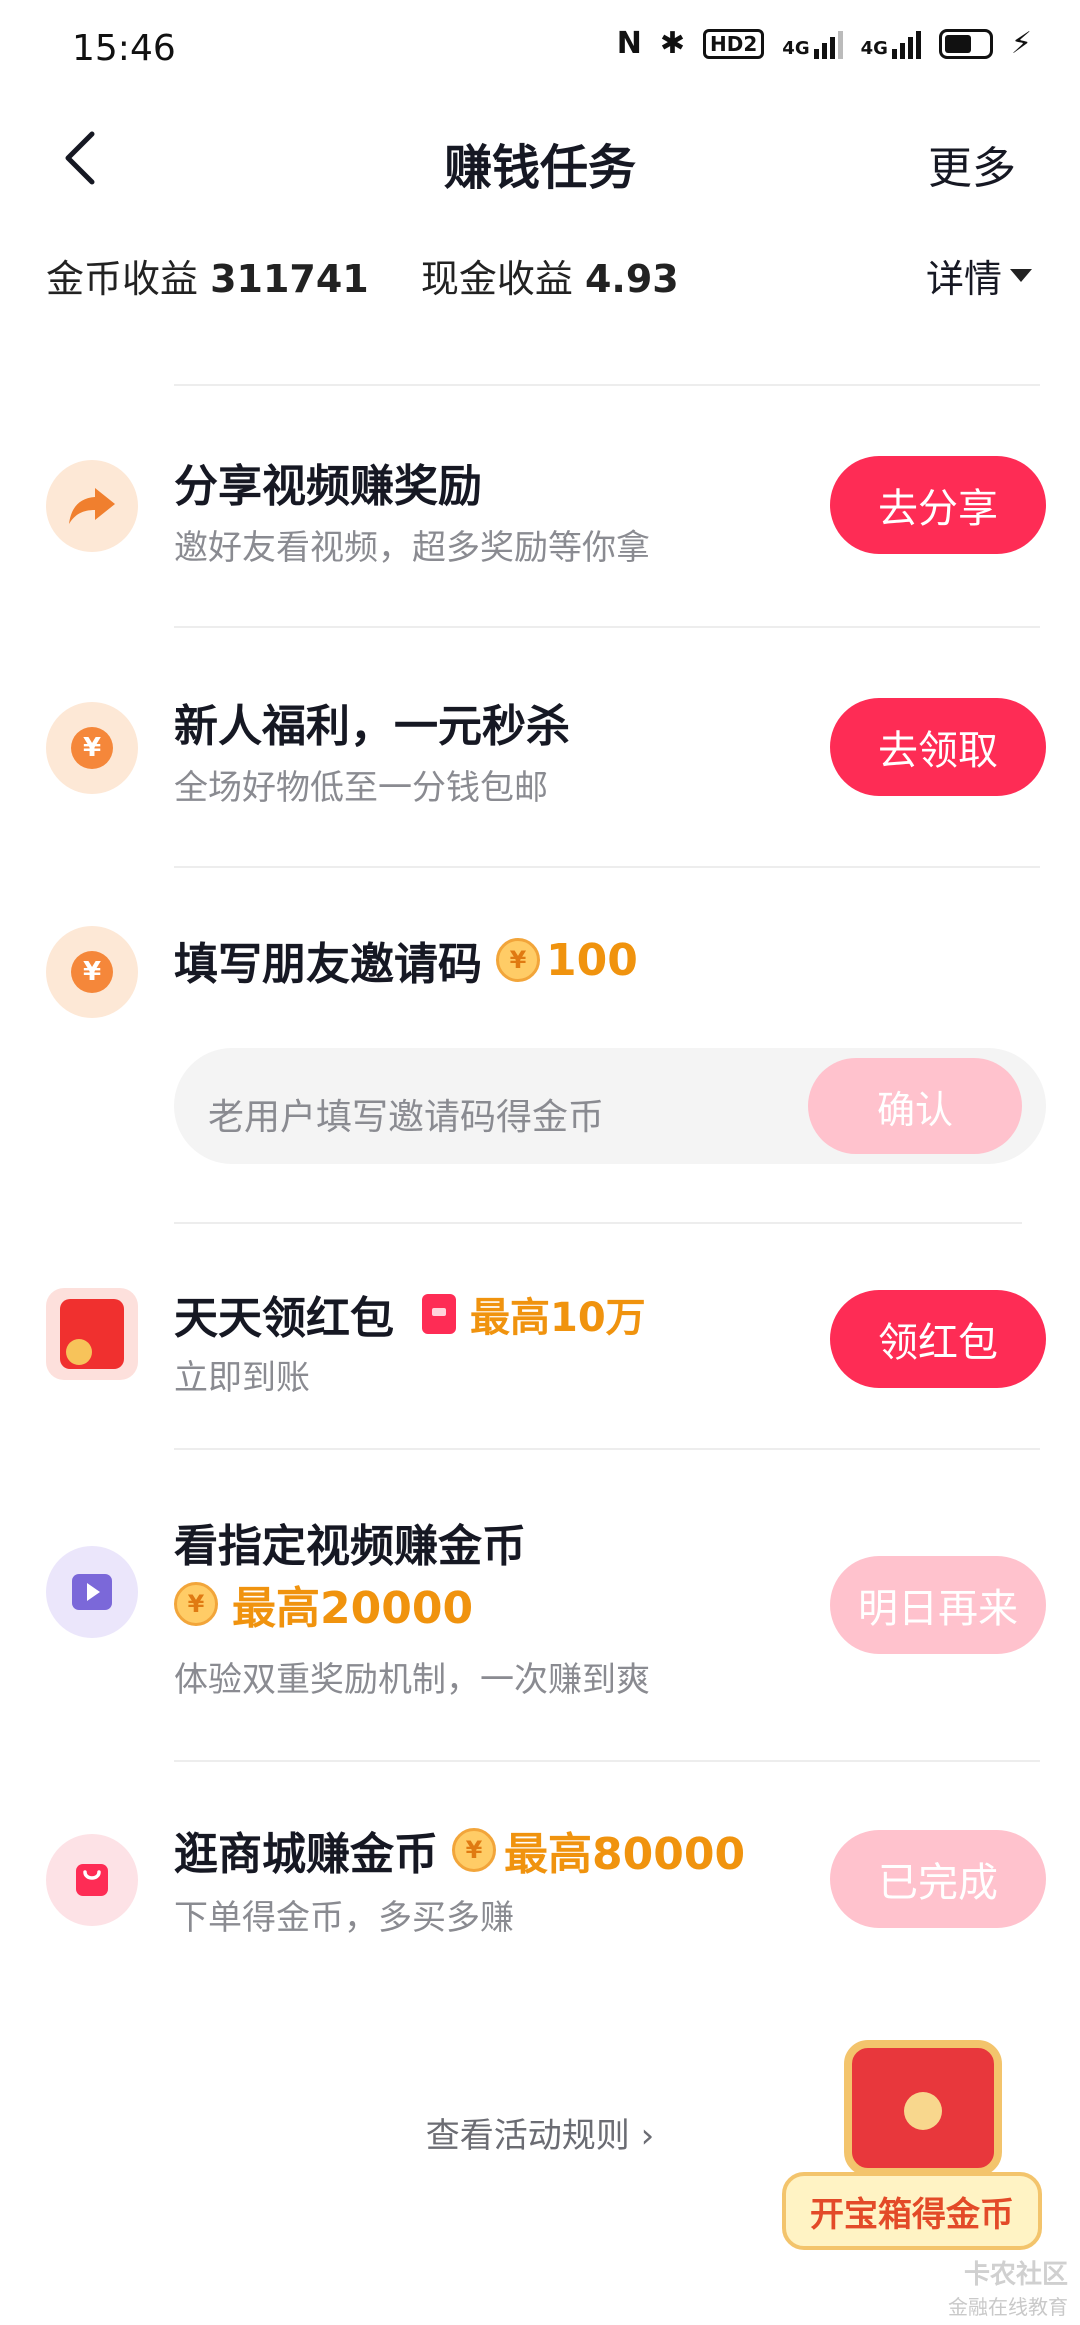 The image size is (1080, 2325). Describe the element at coordinates (284, 1318) in the screenshot. I see `red-envelope-title-text: 天天领红包` at that location.